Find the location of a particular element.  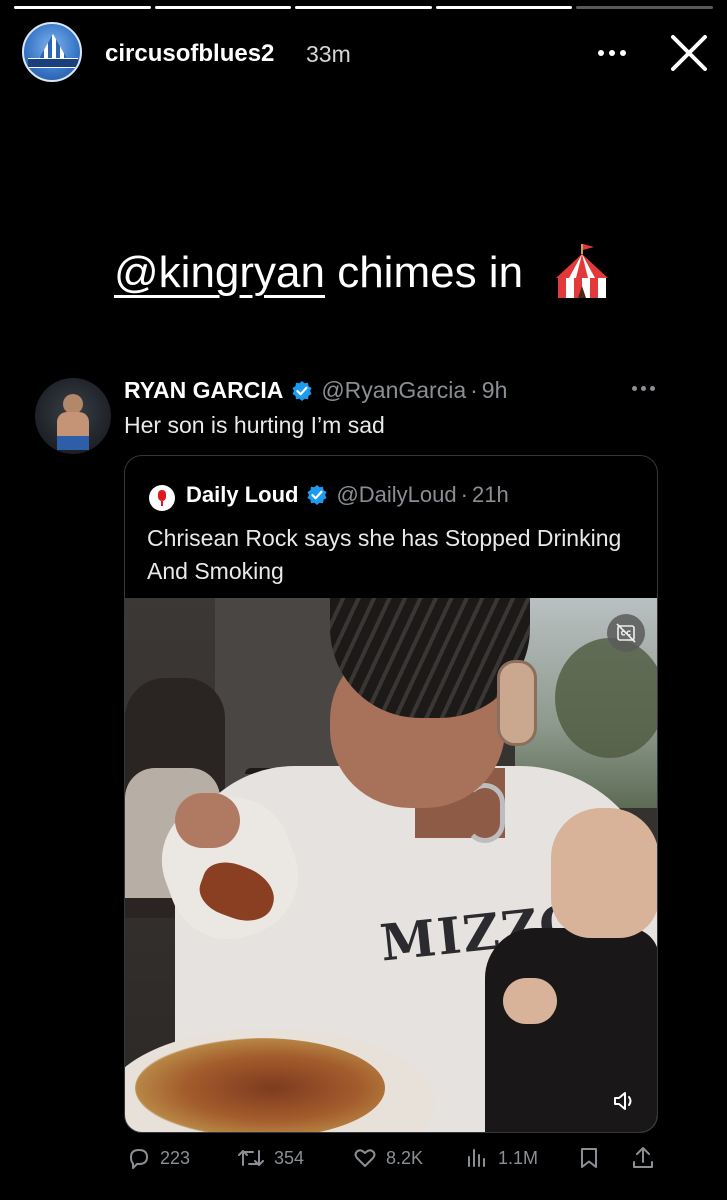

view-count: 1.1M is located at coordinates (518, 1157).